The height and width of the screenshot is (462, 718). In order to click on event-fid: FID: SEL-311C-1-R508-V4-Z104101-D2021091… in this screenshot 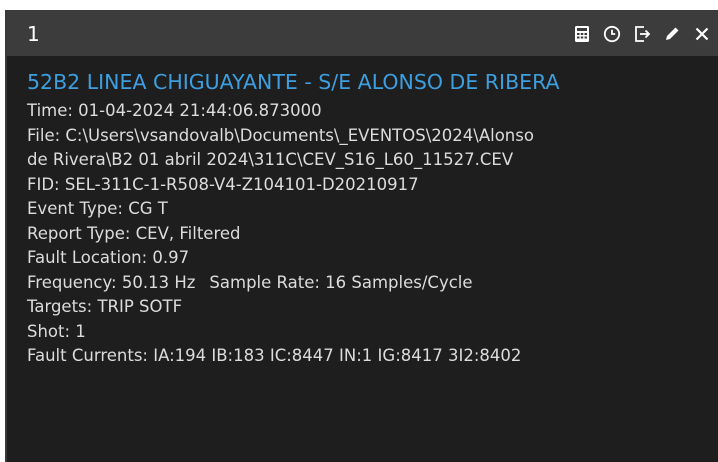, I will do `click(223, 184)`.